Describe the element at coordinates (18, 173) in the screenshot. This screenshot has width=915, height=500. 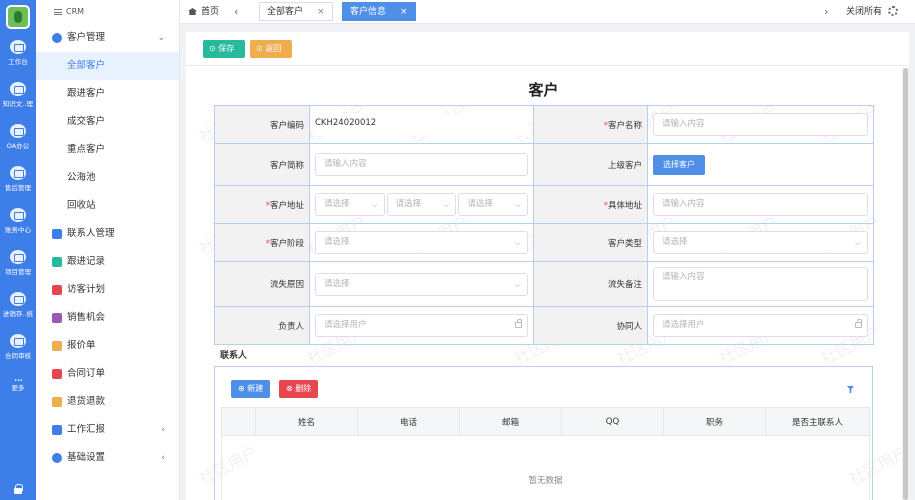
I see `after-sales-icon` at that location.